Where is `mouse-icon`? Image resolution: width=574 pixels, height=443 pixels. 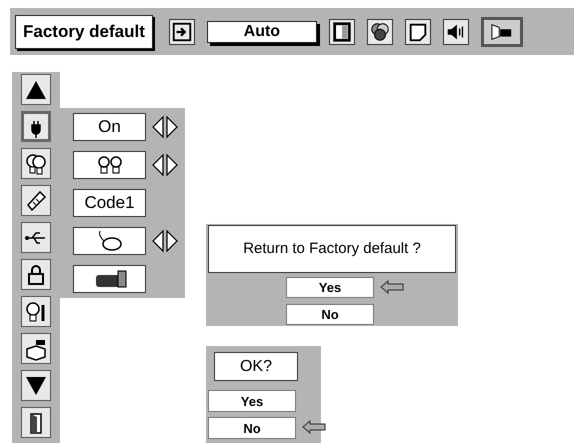
mouse-icon is located at coordinates (109, 241).